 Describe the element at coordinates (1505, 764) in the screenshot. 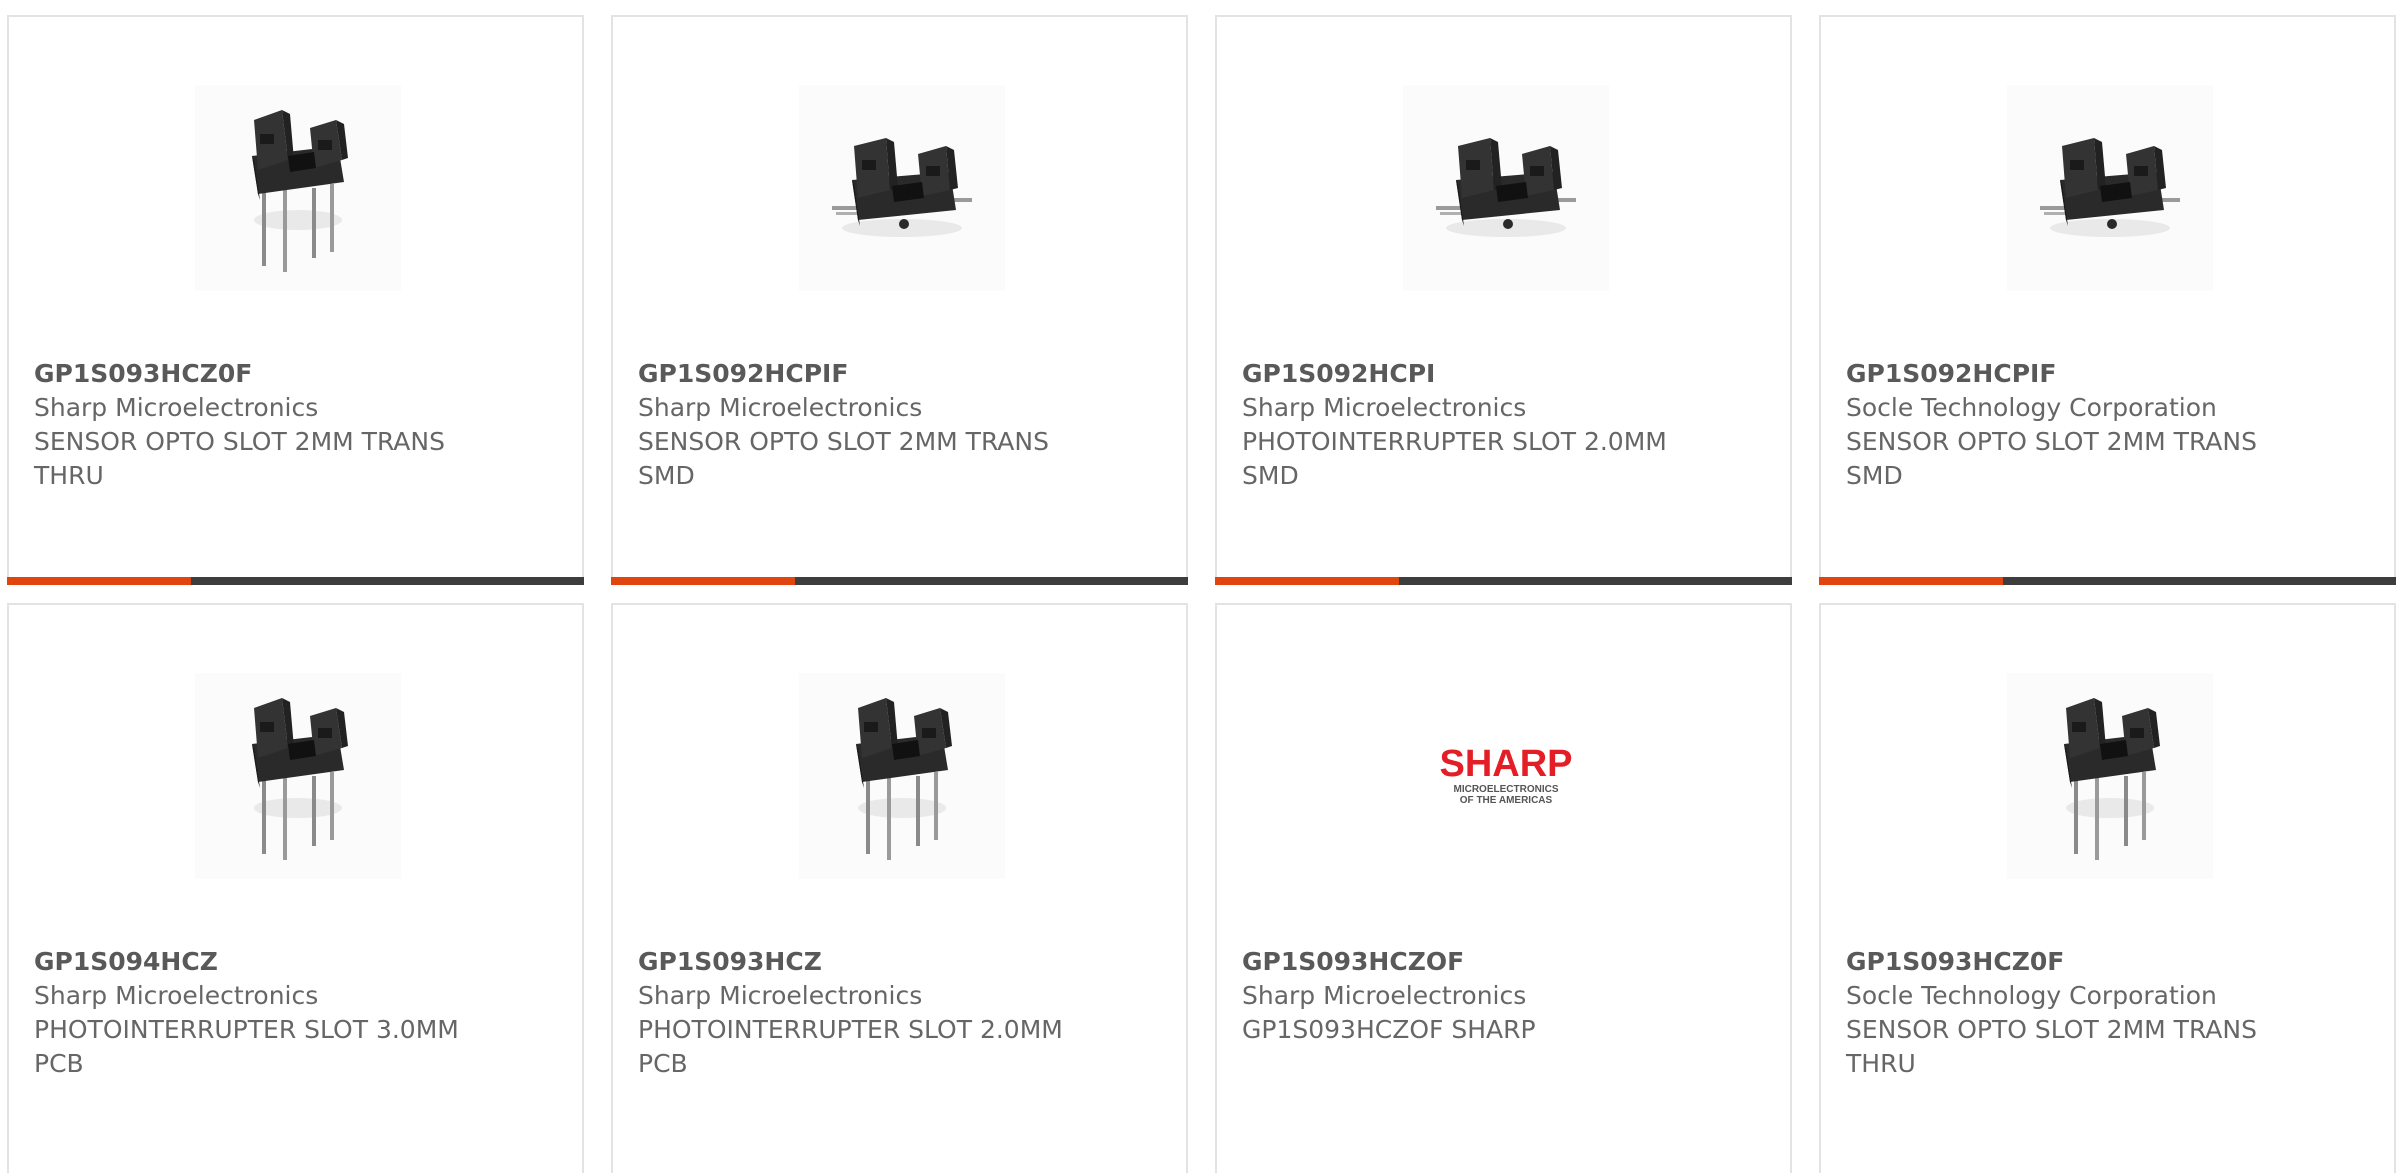

I see `sharp-logo-brand: SHARP` at that location.